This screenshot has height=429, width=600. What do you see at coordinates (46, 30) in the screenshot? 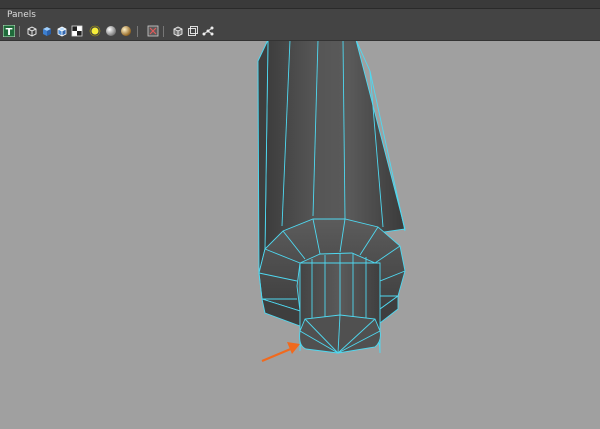
I see `smooth-shade-cube-icon` at bounding box center [46, 30].